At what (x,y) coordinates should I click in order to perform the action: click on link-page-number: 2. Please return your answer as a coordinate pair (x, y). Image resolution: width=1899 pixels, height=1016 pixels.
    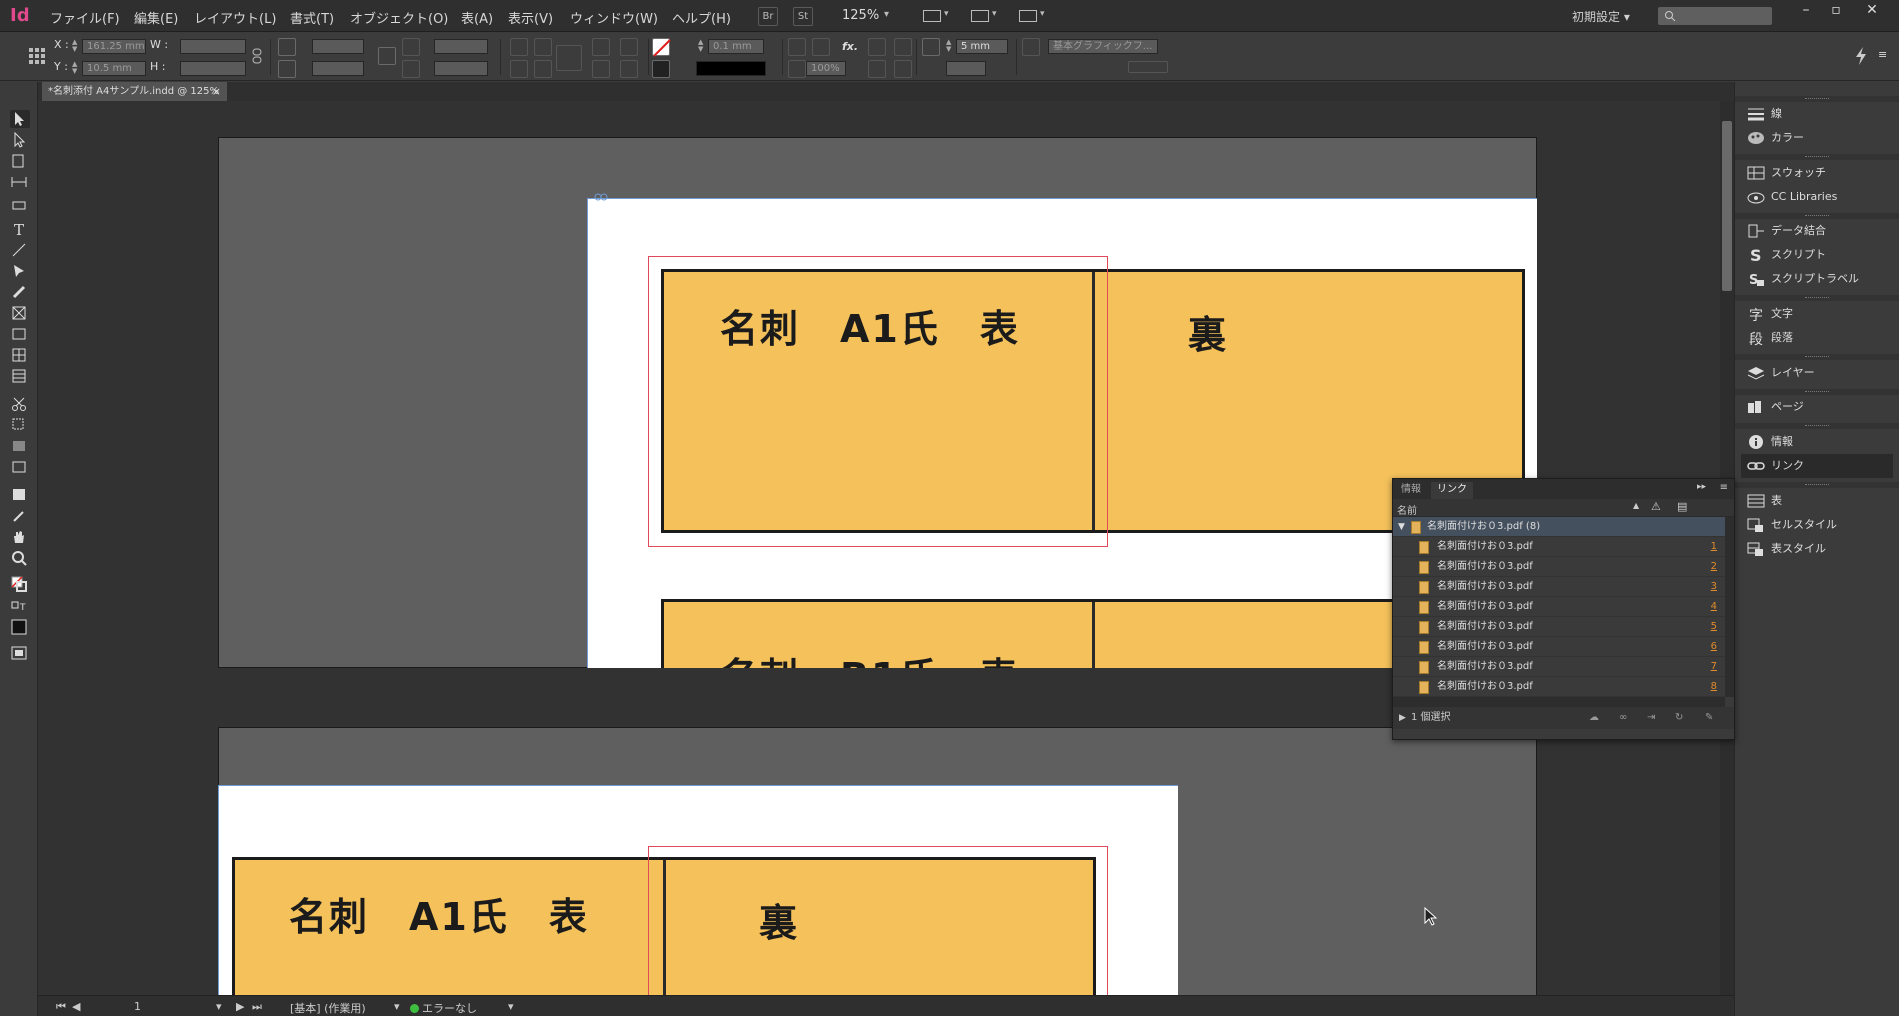
    Looking at the image, I should click on (1714, 567).